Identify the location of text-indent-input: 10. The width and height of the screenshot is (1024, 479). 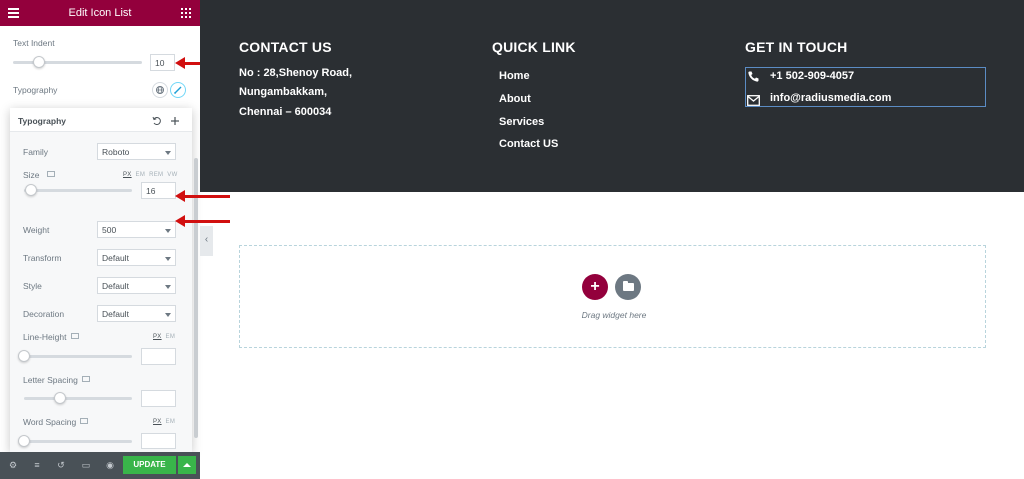
(162, 62).